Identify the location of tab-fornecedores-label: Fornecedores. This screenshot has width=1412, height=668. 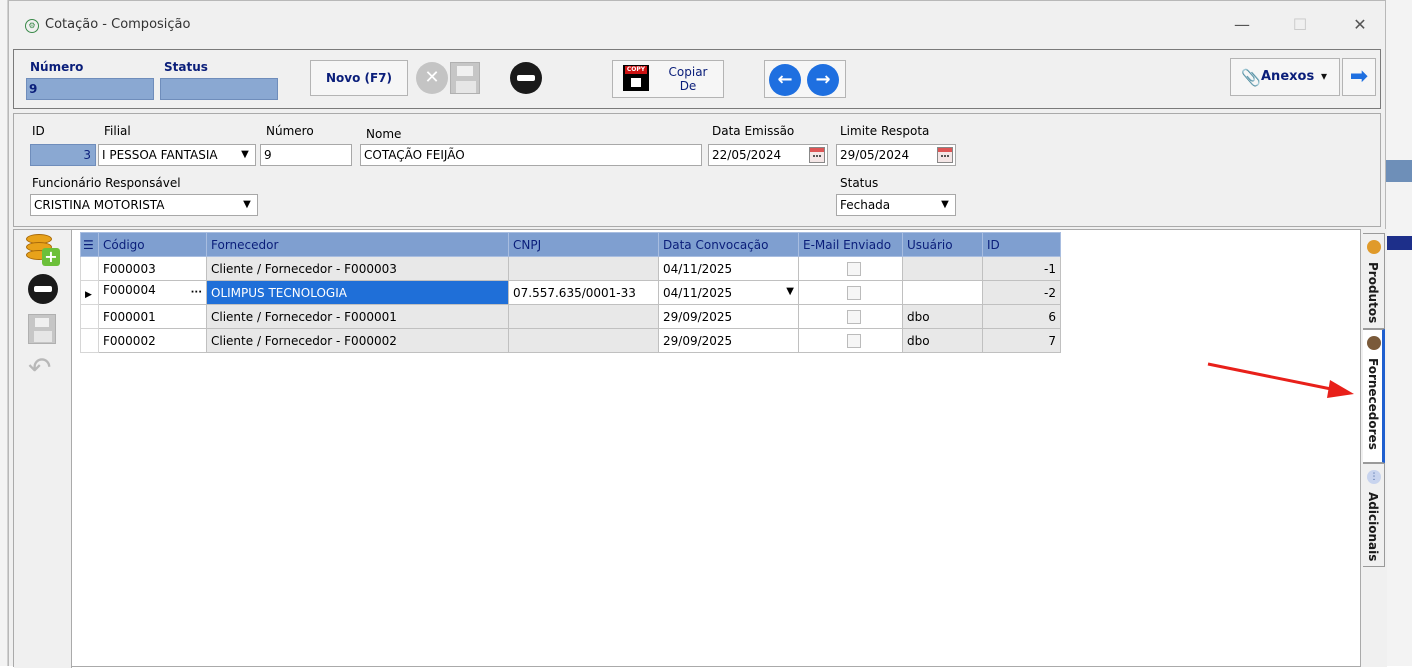
(1373, 404).